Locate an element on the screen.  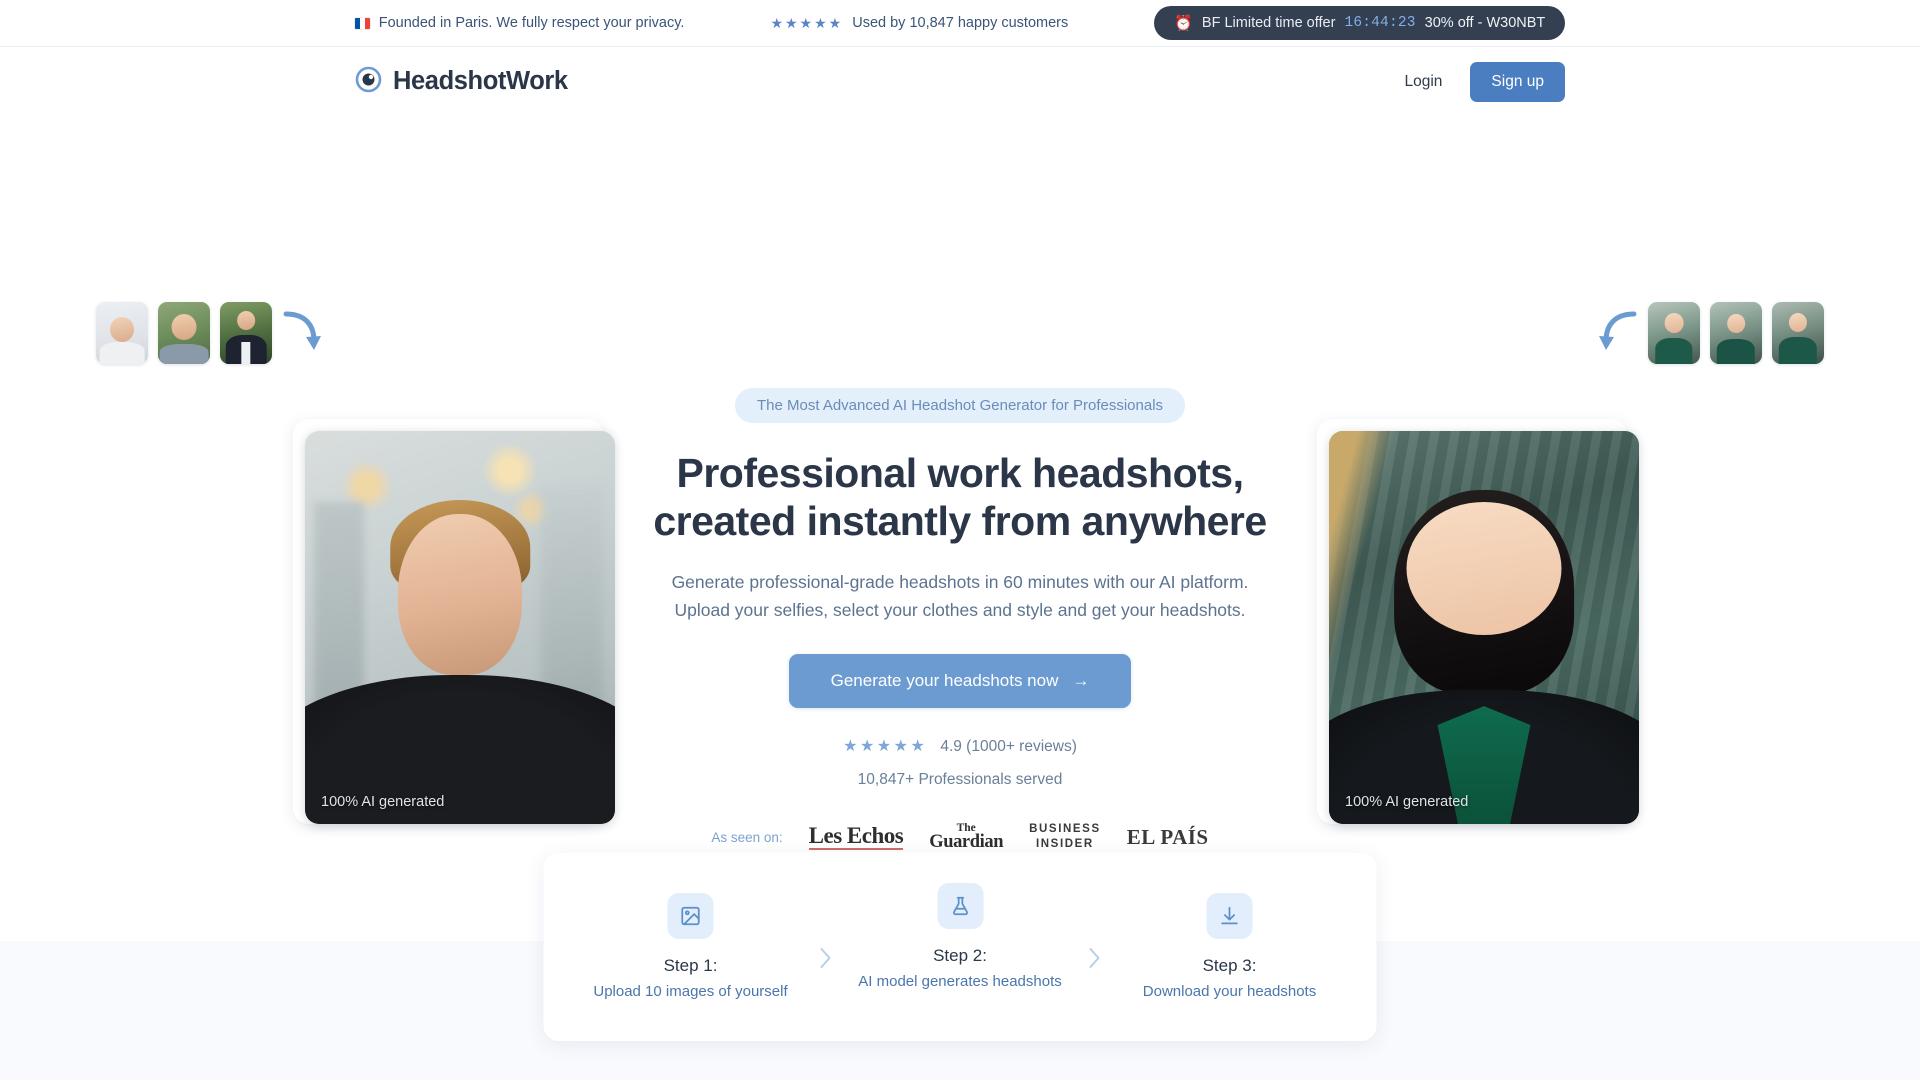
input-selfies-strip is located at coordinates (209, 333).